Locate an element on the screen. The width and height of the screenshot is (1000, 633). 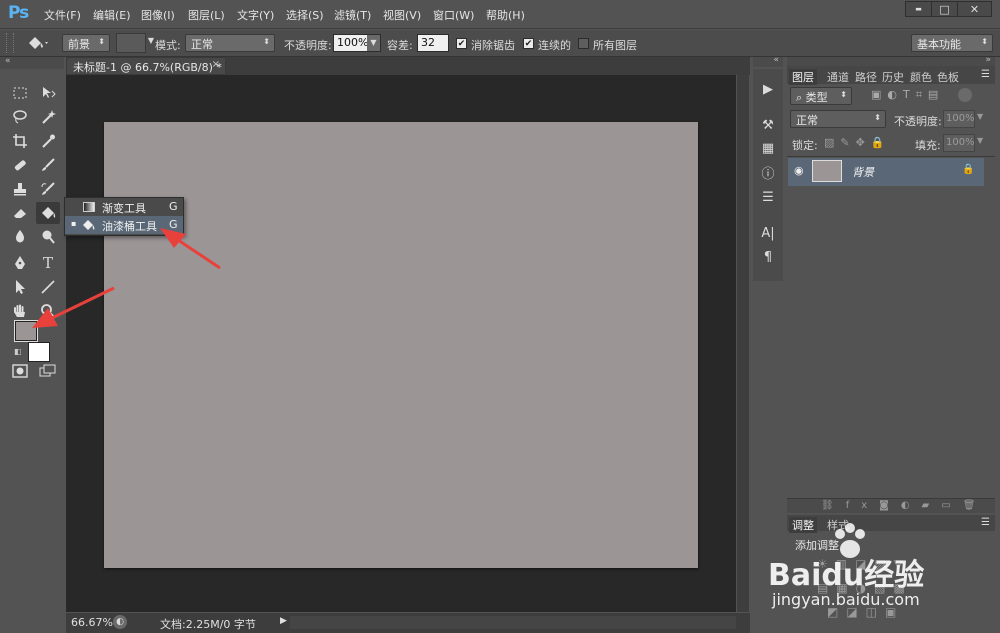
tool-presets-button: ⚒ is located at coordinates (768, 125).